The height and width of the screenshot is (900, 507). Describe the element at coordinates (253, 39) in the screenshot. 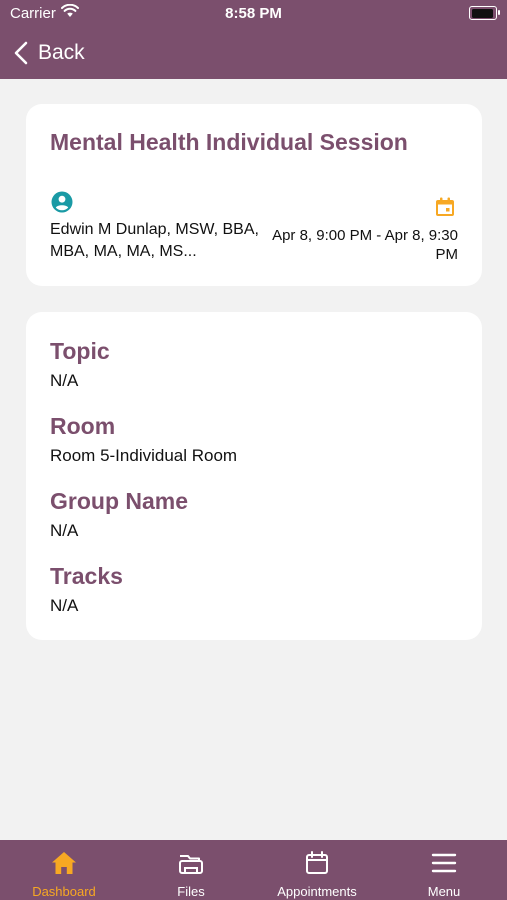

I see `header: Carrier 8:58 PM Back` at that location.